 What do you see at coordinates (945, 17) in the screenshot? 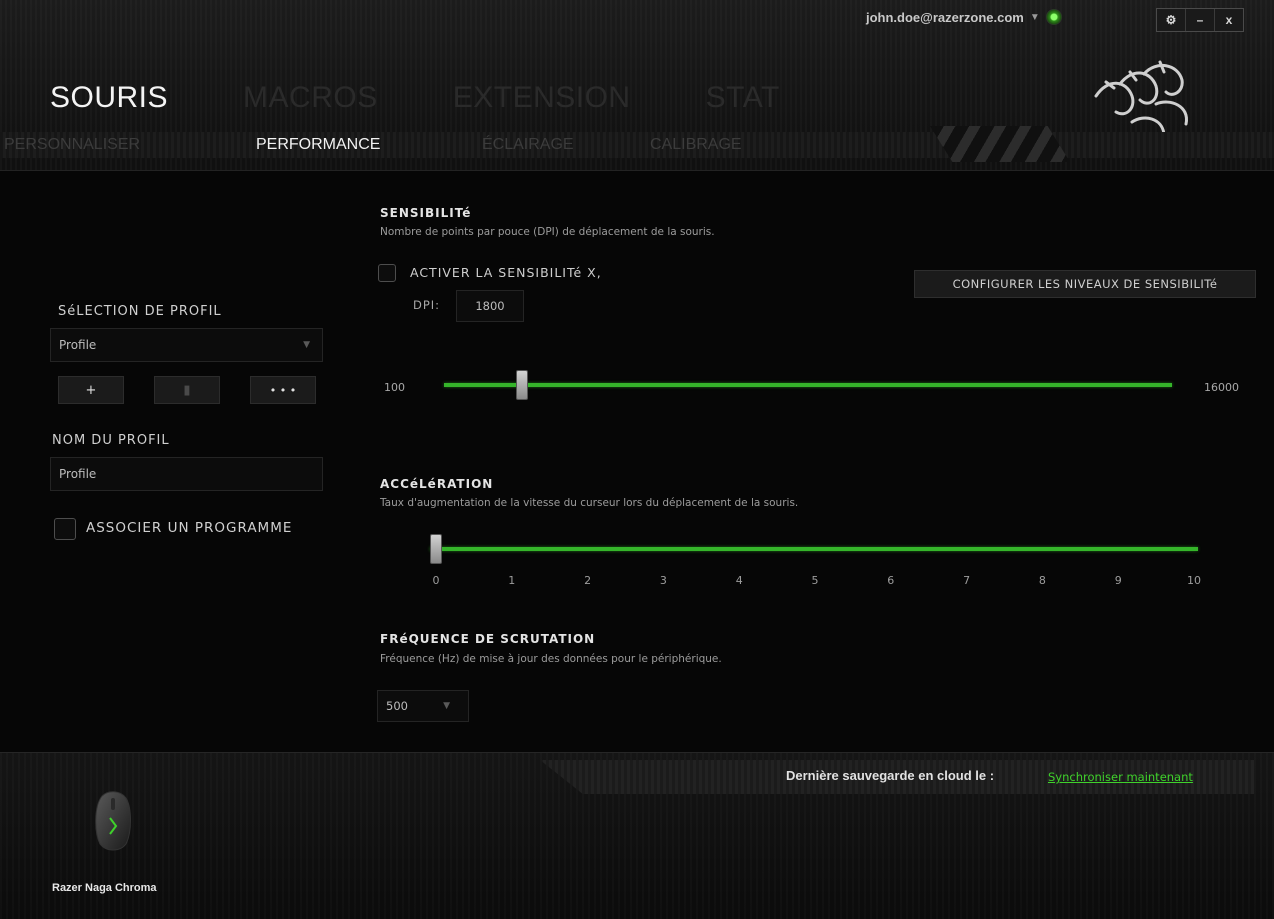
I see `account-email: john.doe@razerzone.com` at bounding box center [945, 17].